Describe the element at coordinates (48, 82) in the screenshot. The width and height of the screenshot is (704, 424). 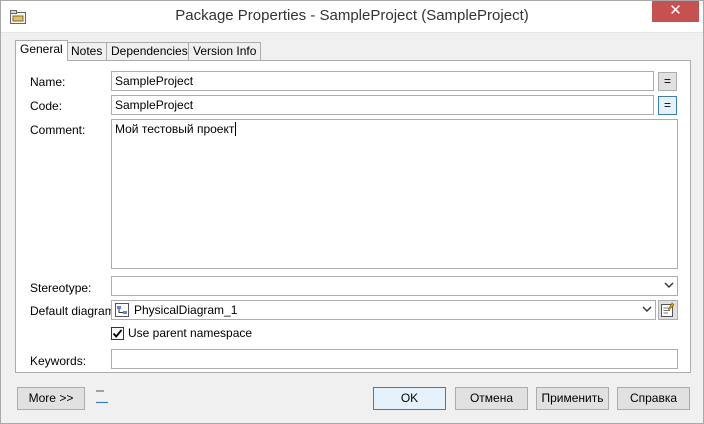
I see `name-label: Name:` at that location.